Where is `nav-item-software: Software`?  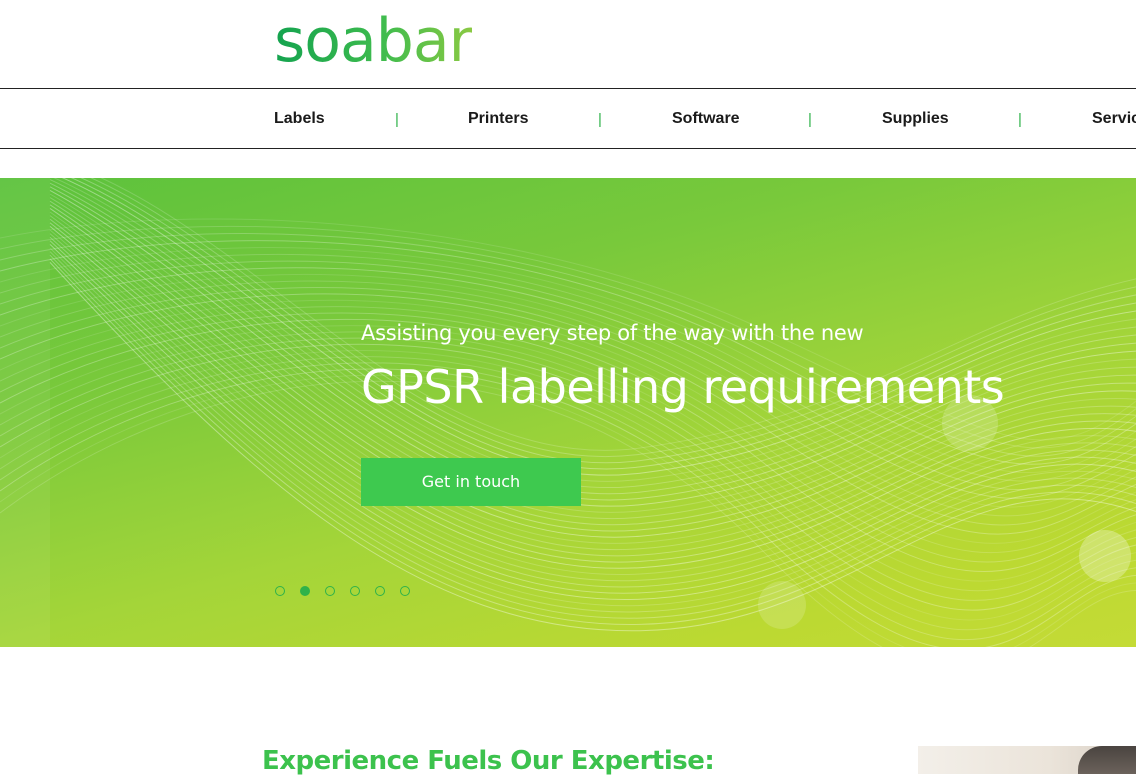
nav-item-software: Software is located at coordinates (706, 118).